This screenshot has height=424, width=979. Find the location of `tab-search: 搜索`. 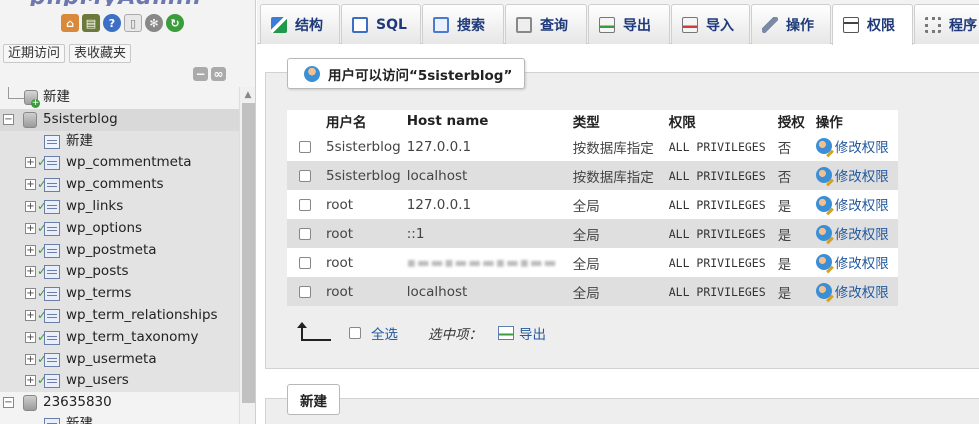

tab-search: 搜索 is located at coordinates (463, 24).